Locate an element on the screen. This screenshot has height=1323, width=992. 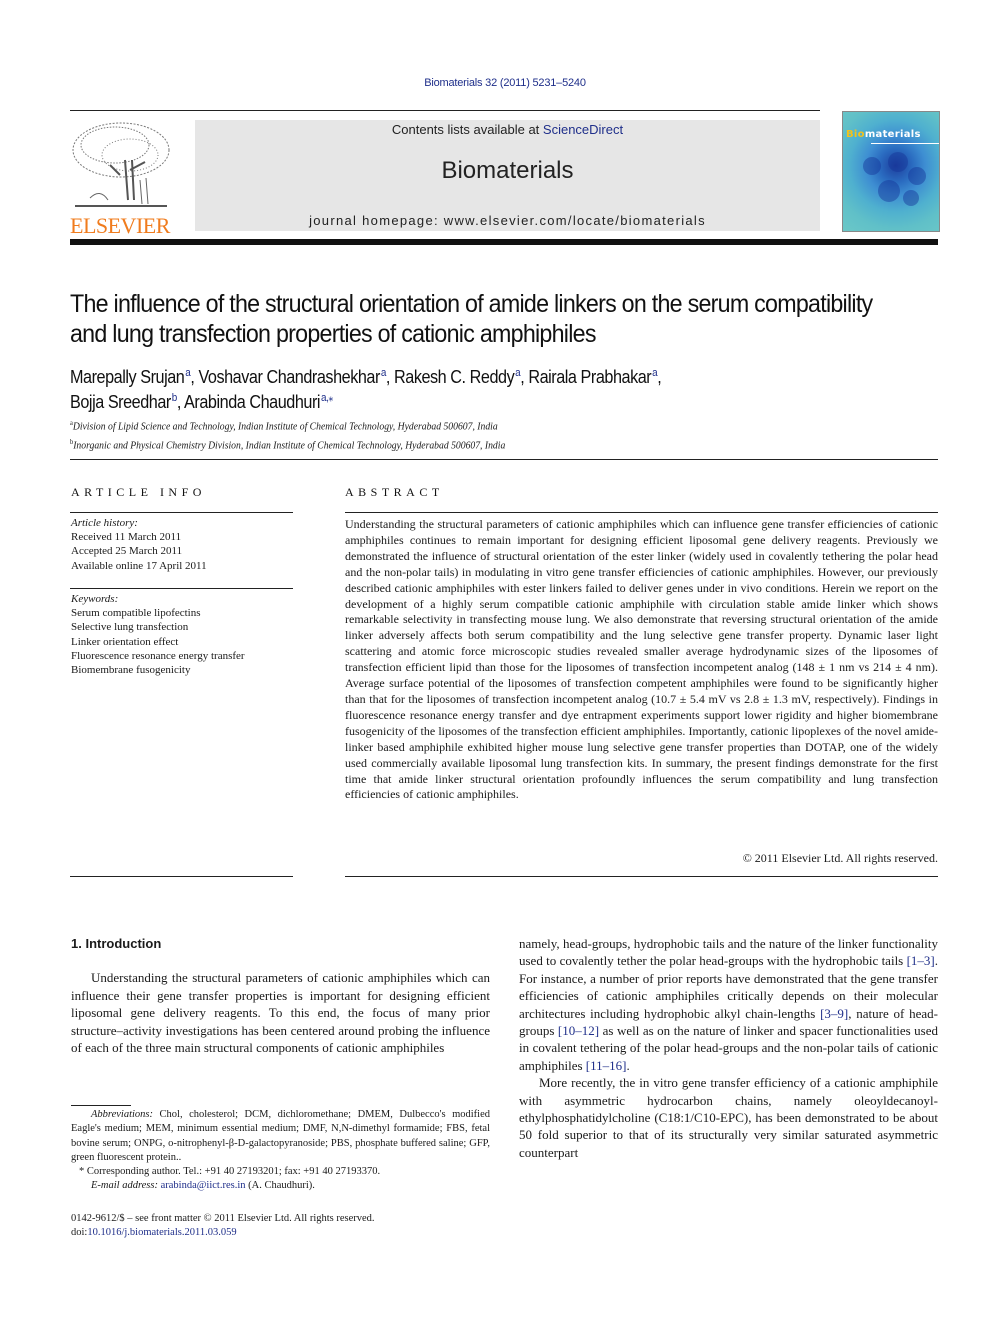
footnote-rule is located at coordinates (101, 1105).